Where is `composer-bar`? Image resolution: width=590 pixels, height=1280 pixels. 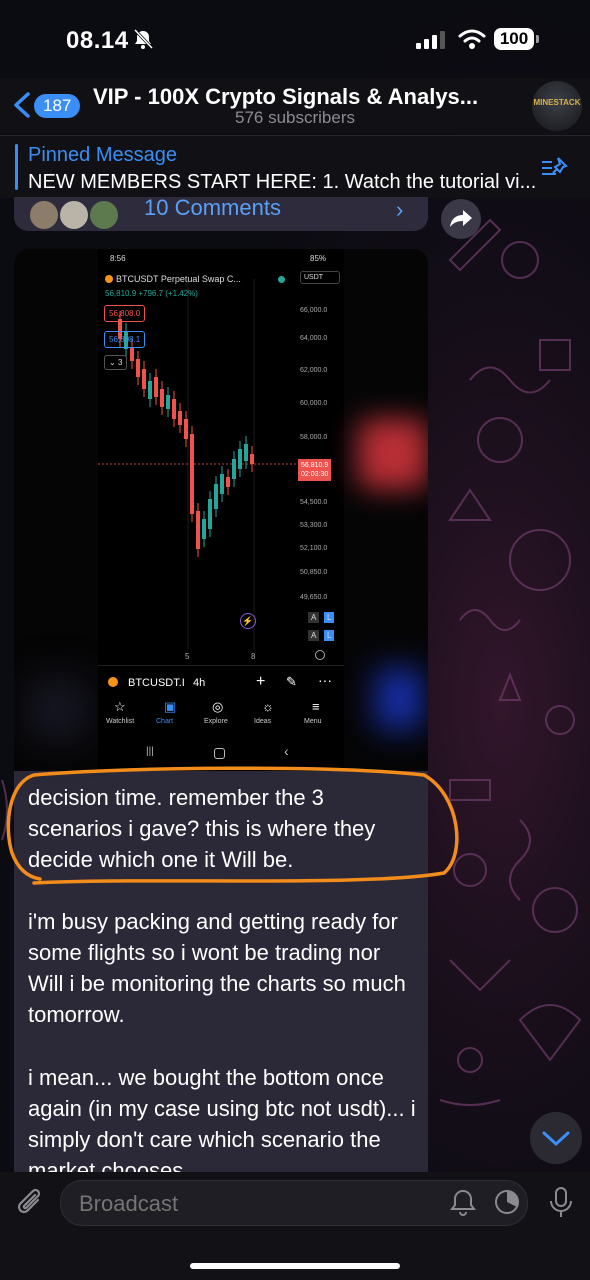
composer-bar is located at coordinates (295, 1226).